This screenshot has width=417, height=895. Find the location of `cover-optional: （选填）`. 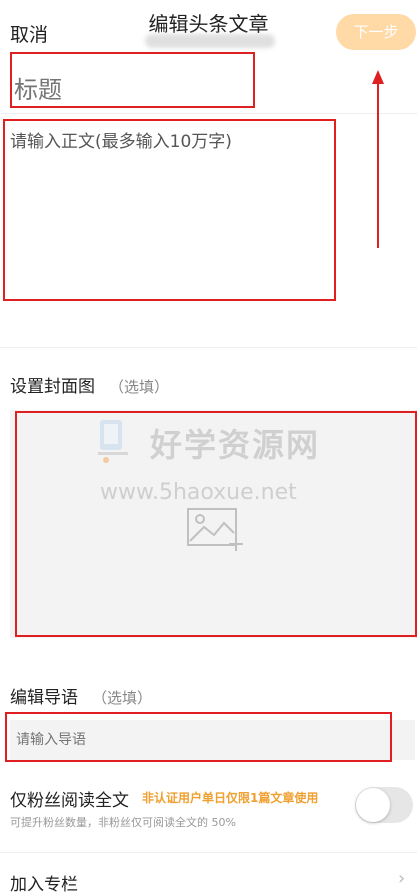

cover-optional: （选填） is located at coordinates (139, 387).